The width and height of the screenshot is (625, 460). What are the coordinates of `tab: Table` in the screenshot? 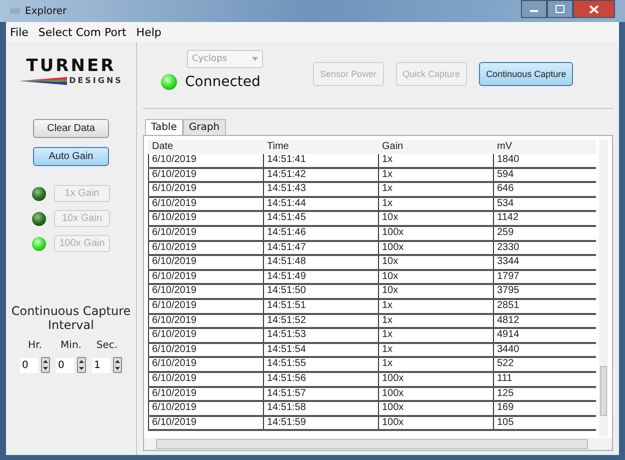 It's located at (164, 127).